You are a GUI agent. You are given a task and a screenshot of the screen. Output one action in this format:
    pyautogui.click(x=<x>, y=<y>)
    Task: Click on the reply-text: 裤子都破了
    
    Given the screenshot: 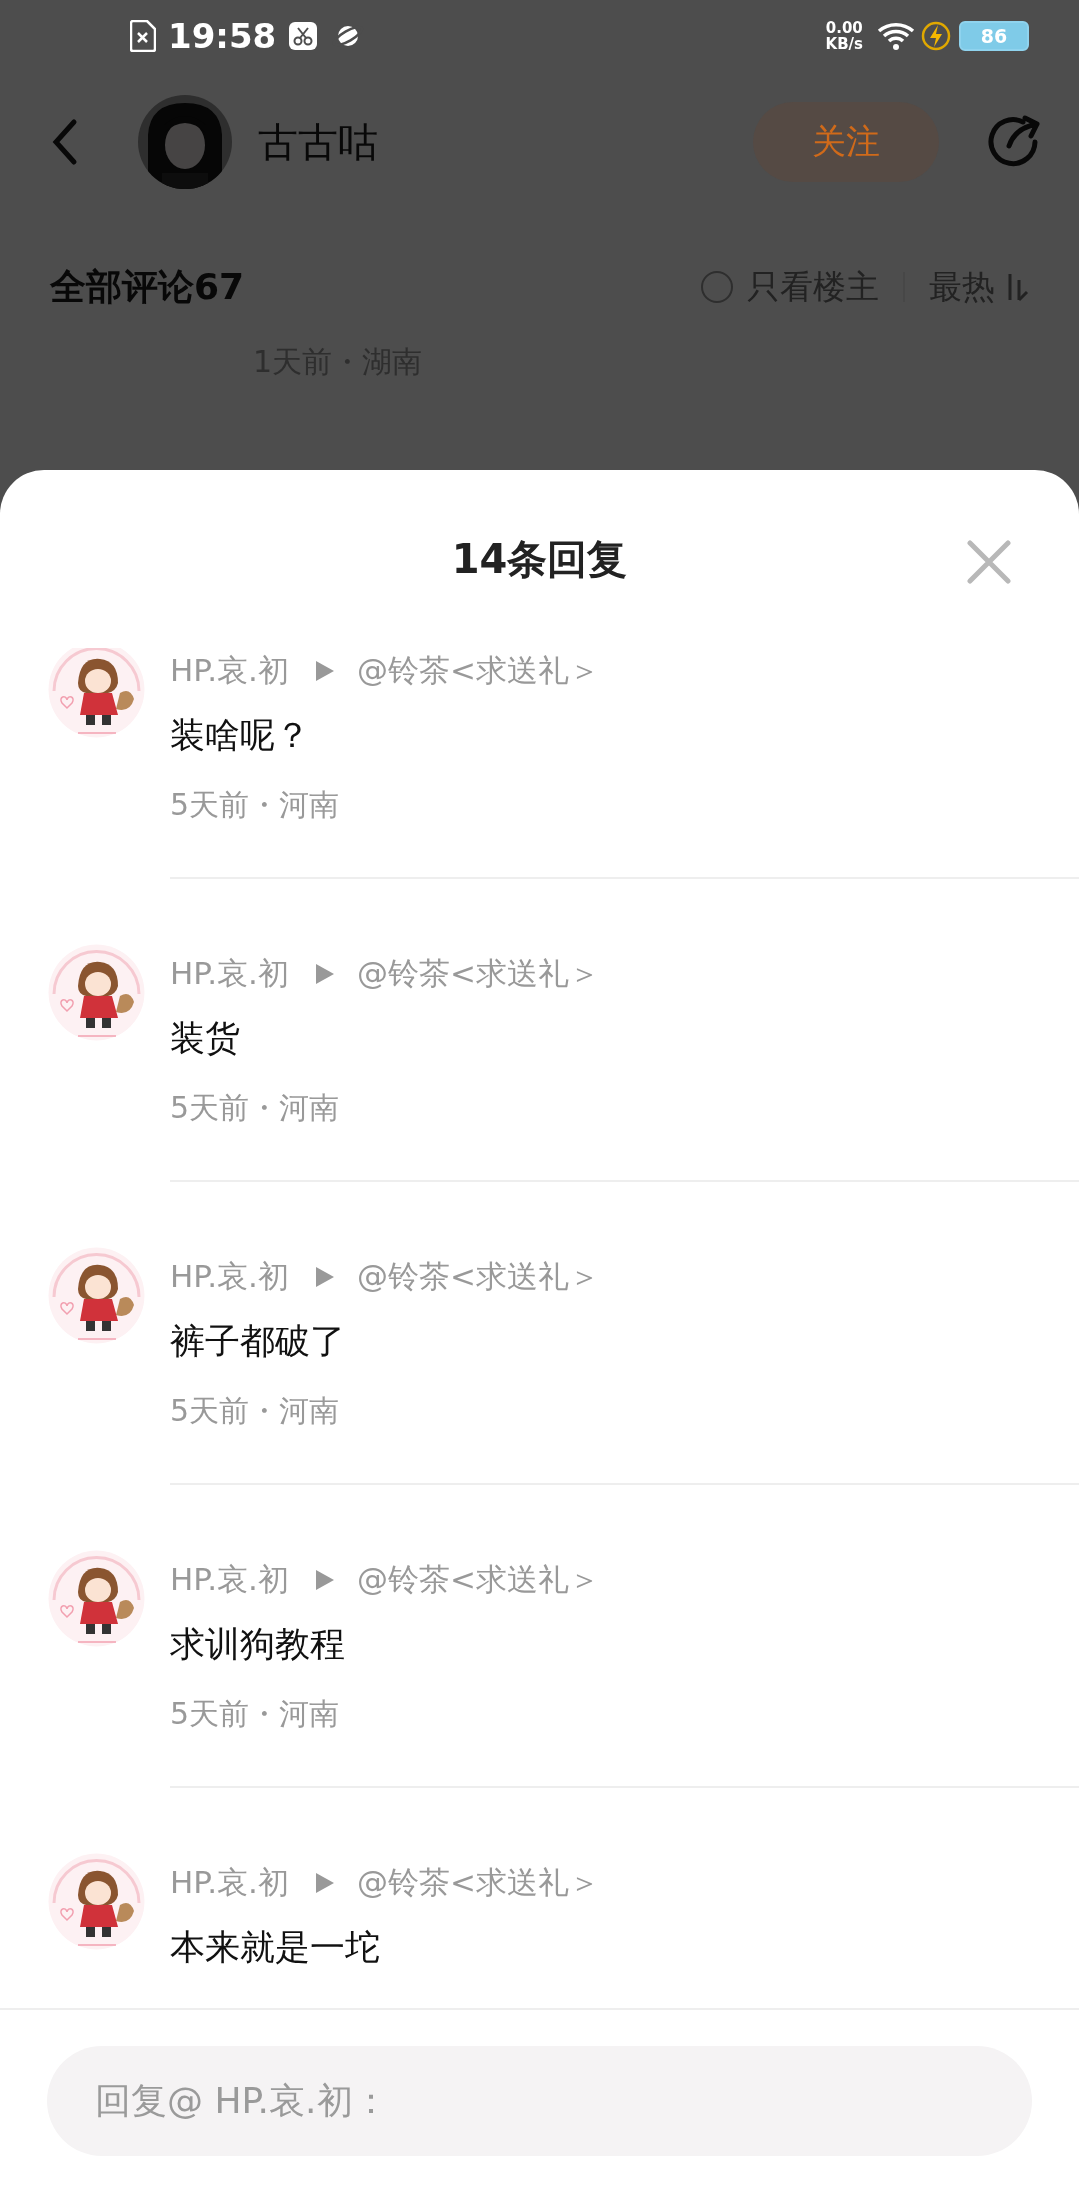 What is the action you would take?
    pyautogui.click(x=258, y=1341)
    